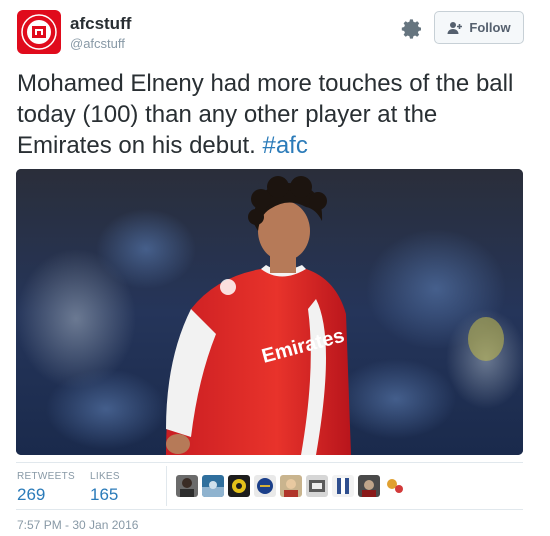 This screenshot has width=550, height=536. Describe the element at coordinates (104, 494) in the screenshot. I see `likes-count: 165` at that location.